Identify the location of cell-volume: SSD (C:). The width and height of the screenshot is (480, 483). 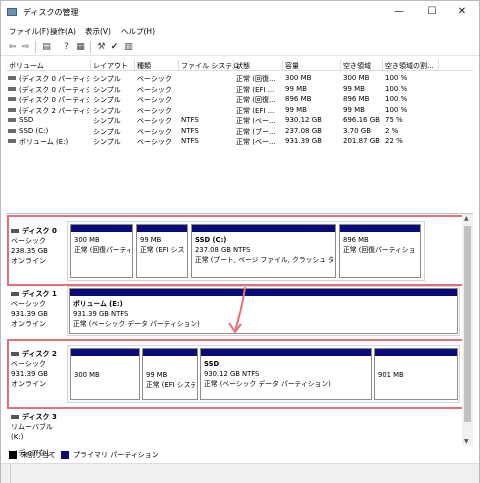
(34, 130).